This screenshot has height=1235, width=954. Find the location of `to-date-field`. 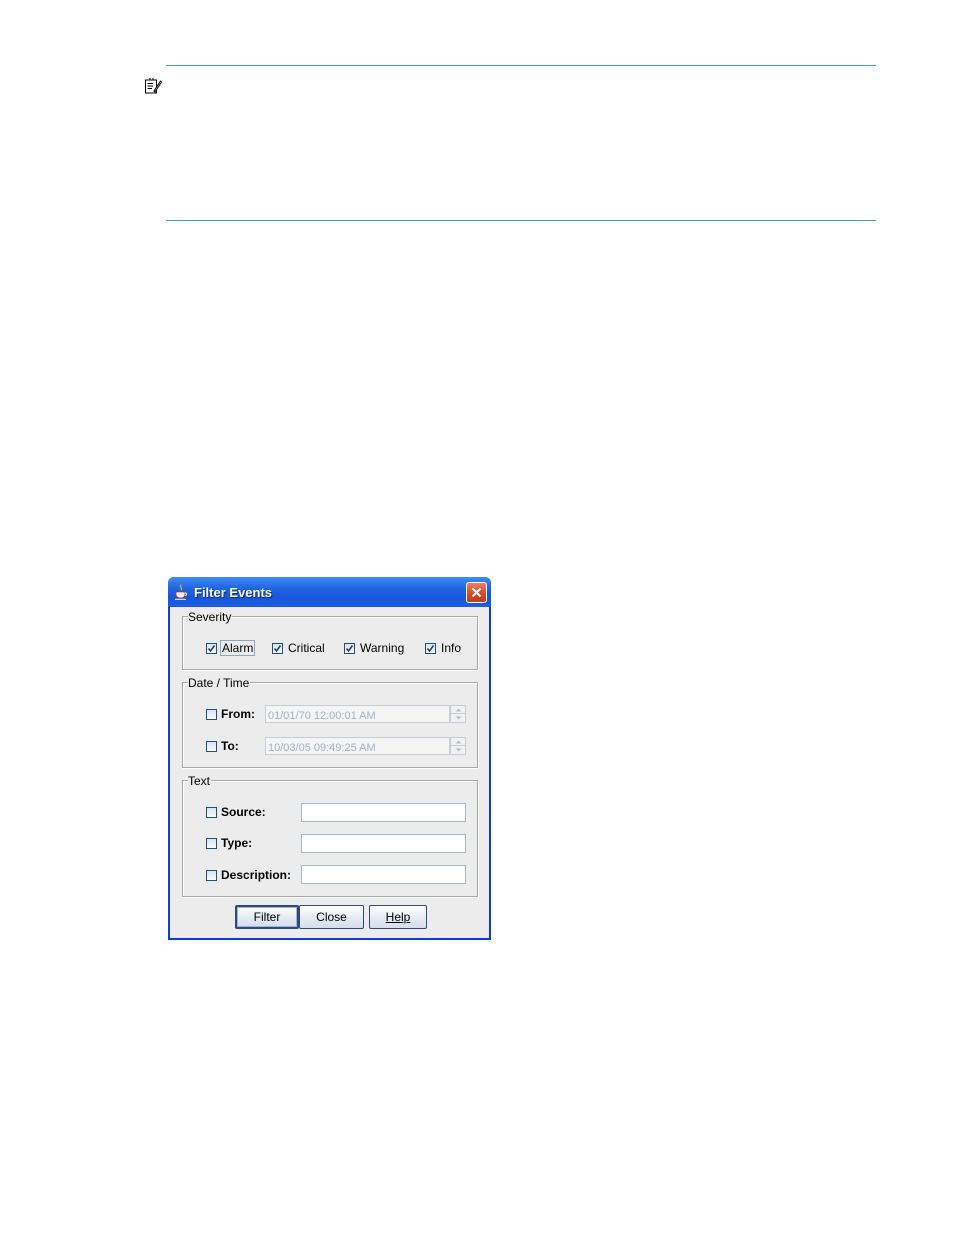

to-date-field is located at coordinates (357, 746).